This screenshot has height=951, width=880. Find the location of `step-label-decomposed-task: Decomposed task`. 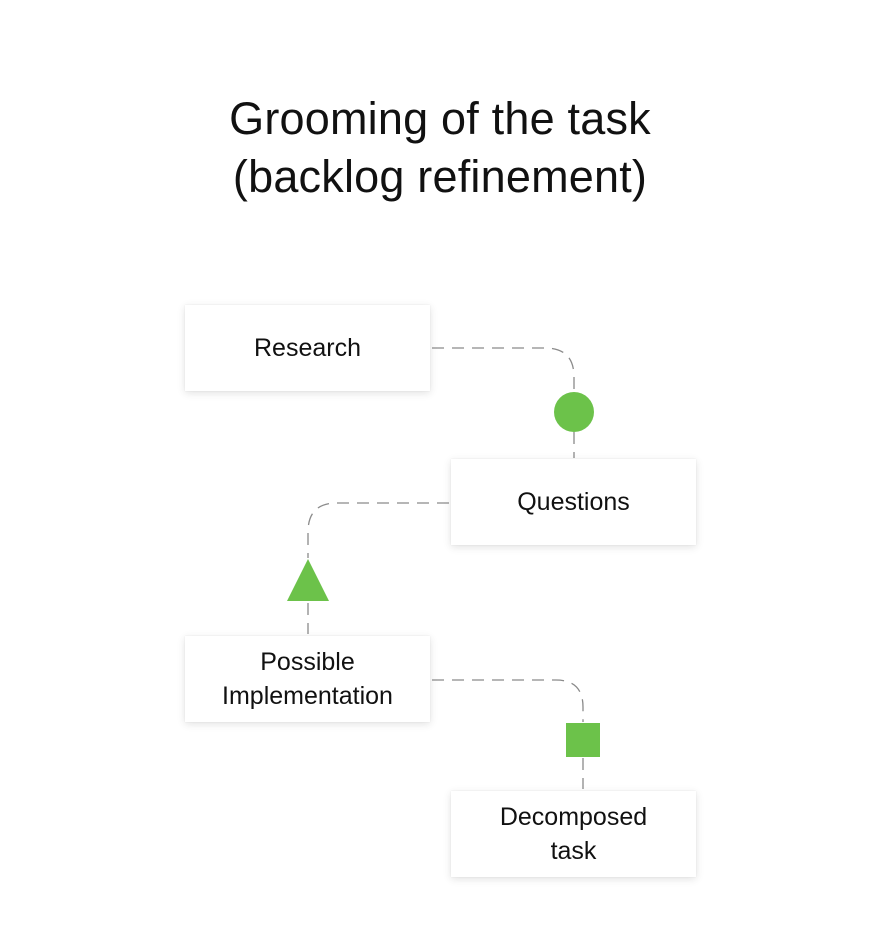

step-label-decomposed-task: Decomposed task is located at coordinates (573, 834).